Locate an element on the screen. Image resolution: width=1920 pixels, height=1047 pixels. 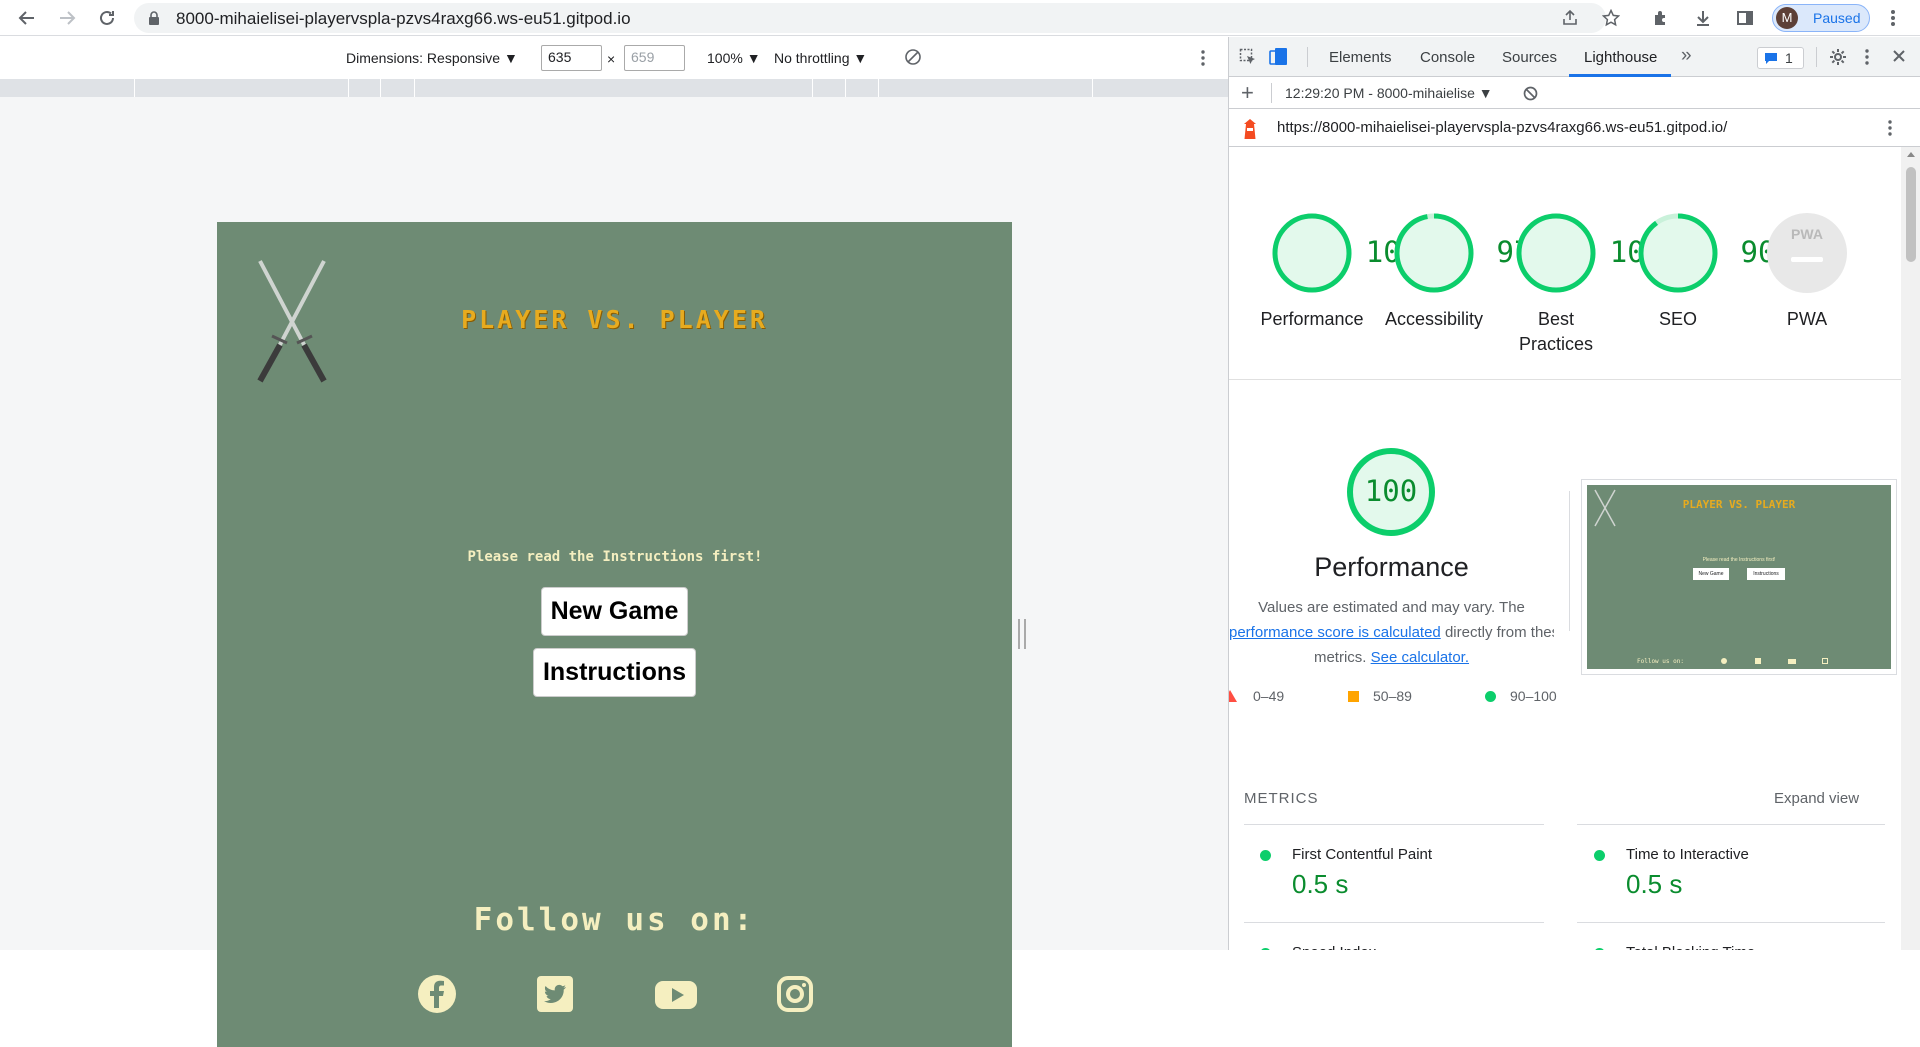
average-square-icon is located at coordinates (1353, 696).